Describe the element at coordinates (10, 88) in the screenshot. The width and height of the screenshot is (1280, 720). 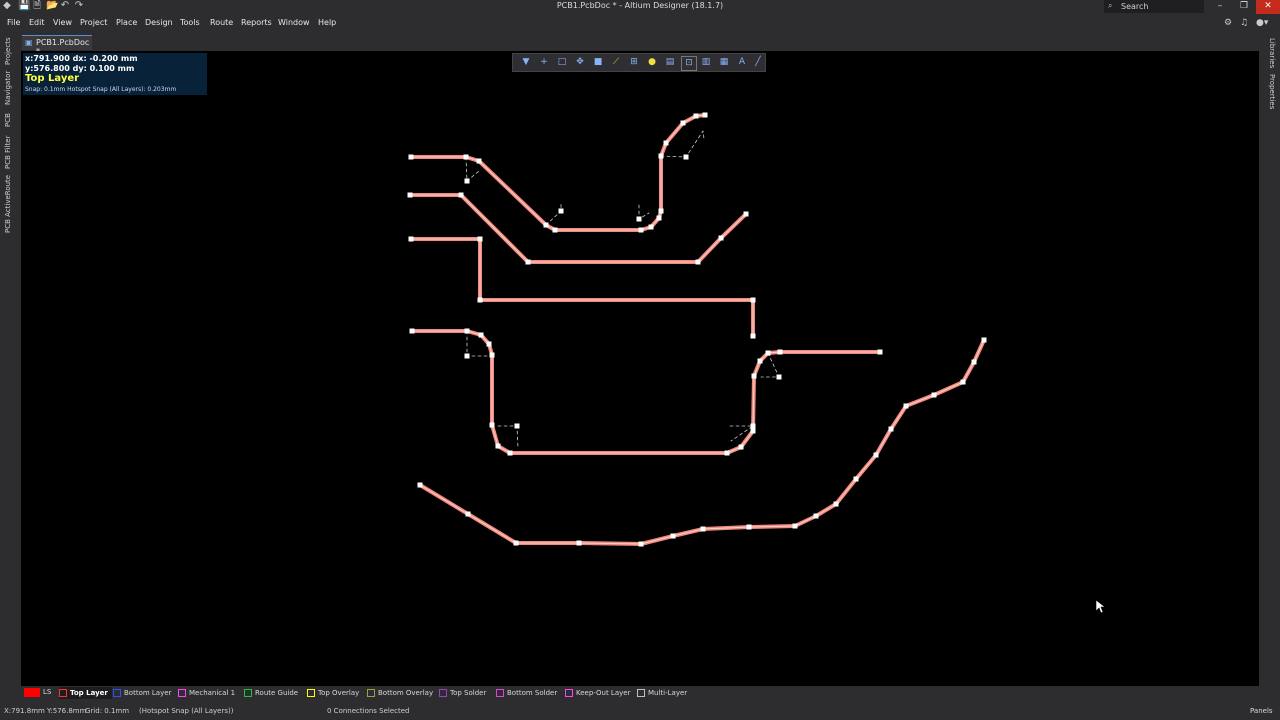
I see `panel-tab-navigator: Navigator` at that location.